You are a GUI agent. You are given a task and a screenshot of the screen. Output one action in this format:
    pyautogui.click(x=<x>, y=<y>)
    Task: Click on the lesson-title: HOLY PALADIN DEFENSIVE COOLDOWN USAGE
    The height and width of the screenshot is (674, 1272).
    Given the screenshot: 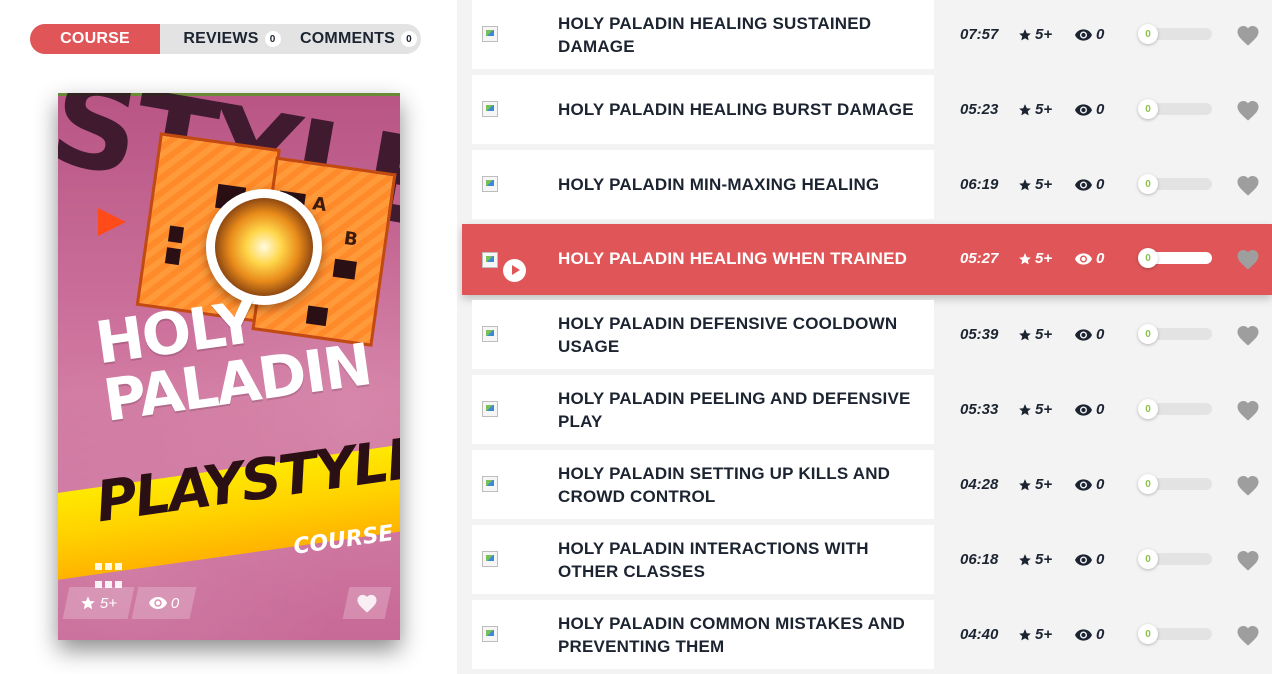 What is the action you would take?
    pyautogui.click(x=743, y=334)
    